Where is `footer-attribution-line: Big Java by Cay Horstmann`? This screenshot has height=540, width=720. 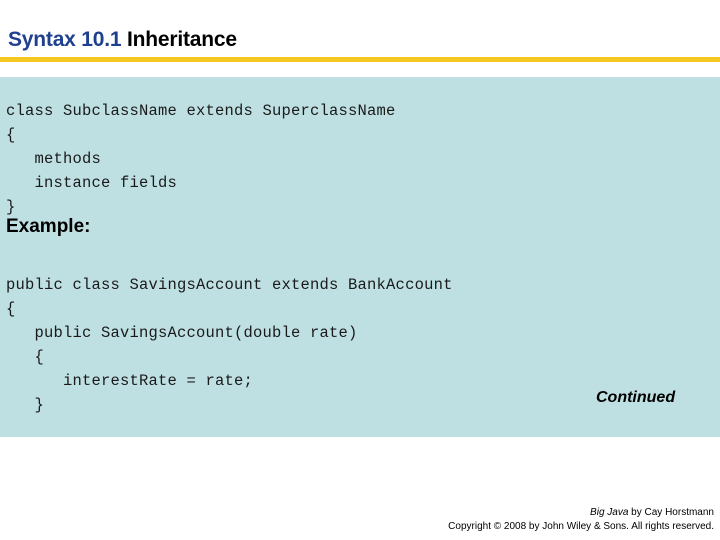
footer-attribution-line: Big Java by Cay Horstmann is located at coordinates (581, 513).